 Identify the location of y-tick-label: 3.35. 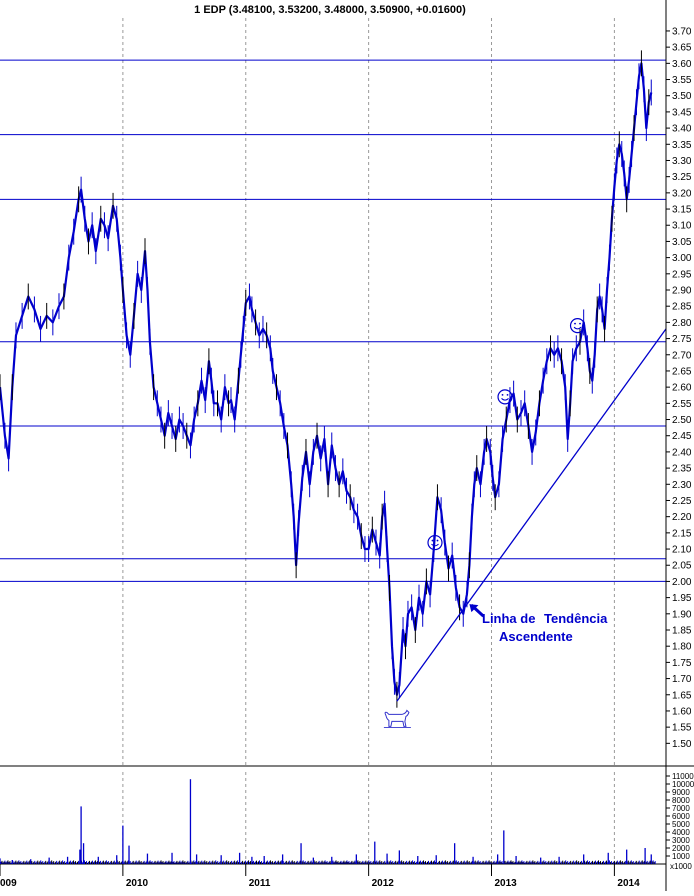
(682, 145).